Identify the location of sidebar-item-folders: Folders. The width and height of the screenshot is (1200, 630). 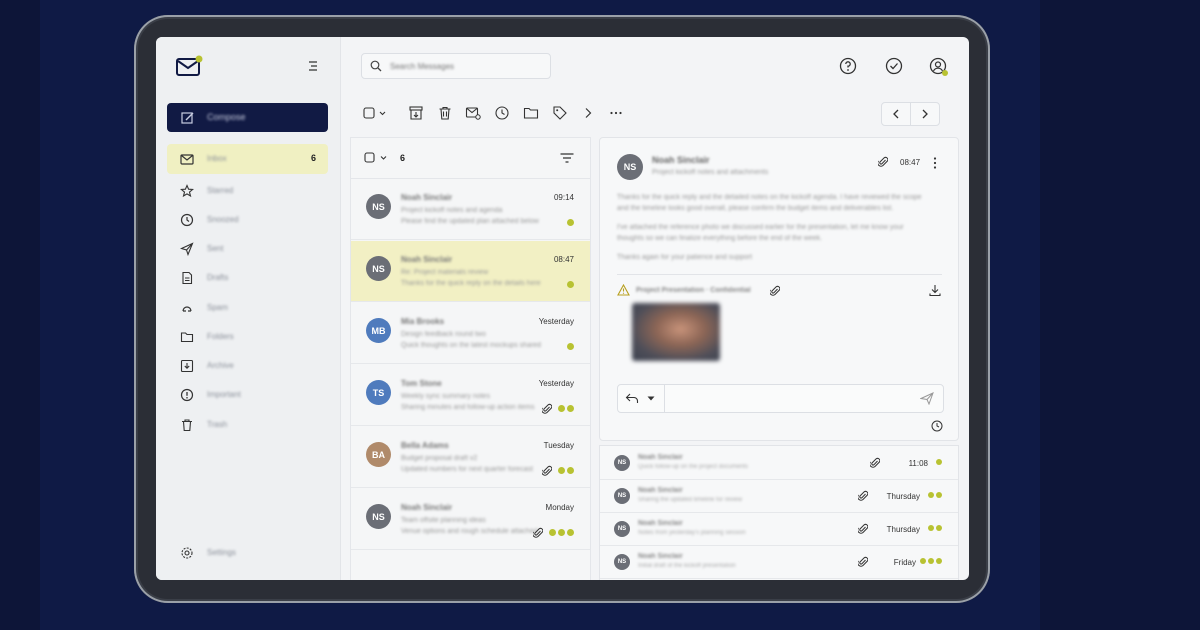
(247, 337).